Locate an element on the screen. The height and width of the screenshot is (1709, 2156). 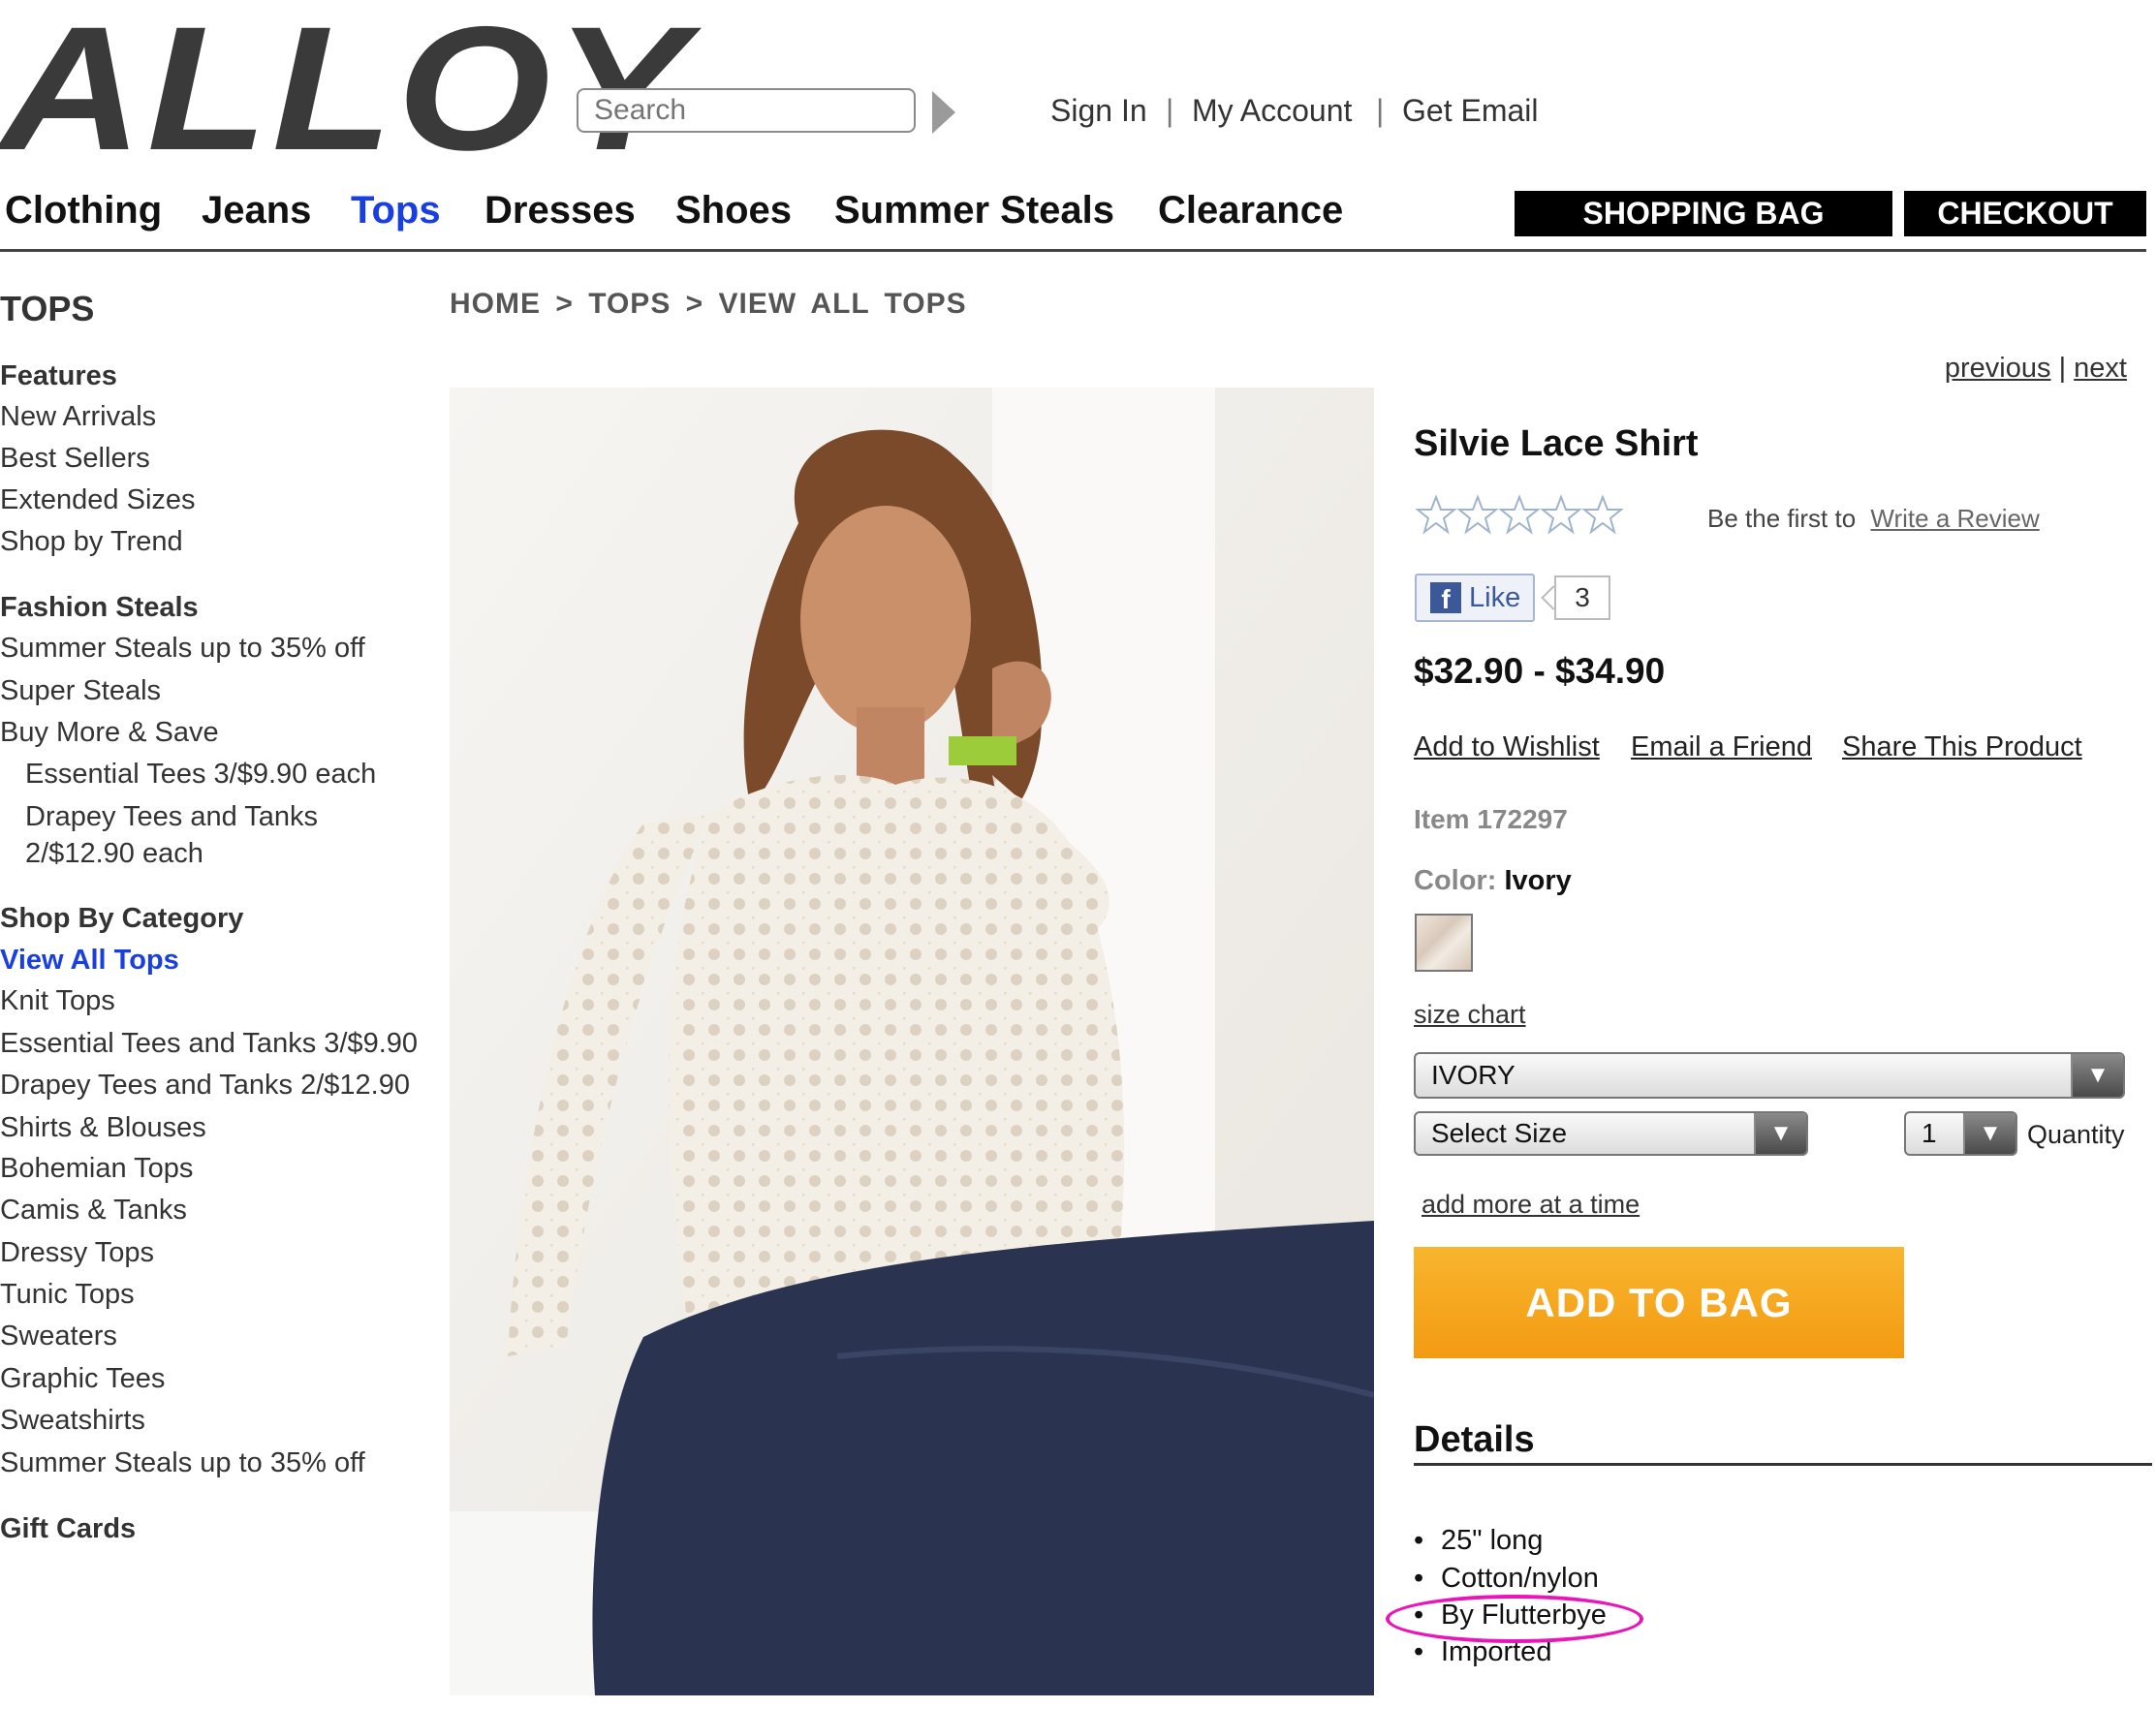
search-input is located at coordinates (746, 110).